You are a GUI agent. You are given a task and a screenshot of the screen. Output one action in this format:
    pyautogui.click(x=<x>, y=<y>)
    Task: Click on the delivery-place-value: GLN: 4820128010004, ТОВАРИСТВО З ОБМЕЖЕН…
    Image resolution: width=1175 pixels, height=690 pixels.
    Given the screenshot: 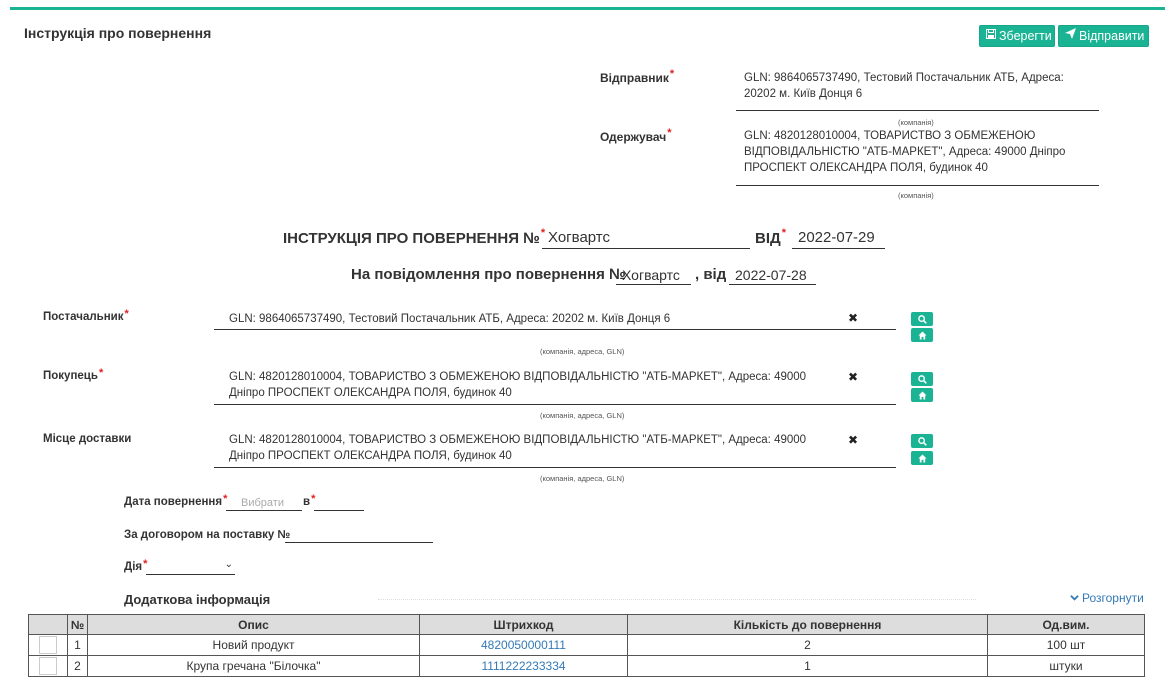 What is the action you would take?
    pyautogui.click(x=529, y=448)
    